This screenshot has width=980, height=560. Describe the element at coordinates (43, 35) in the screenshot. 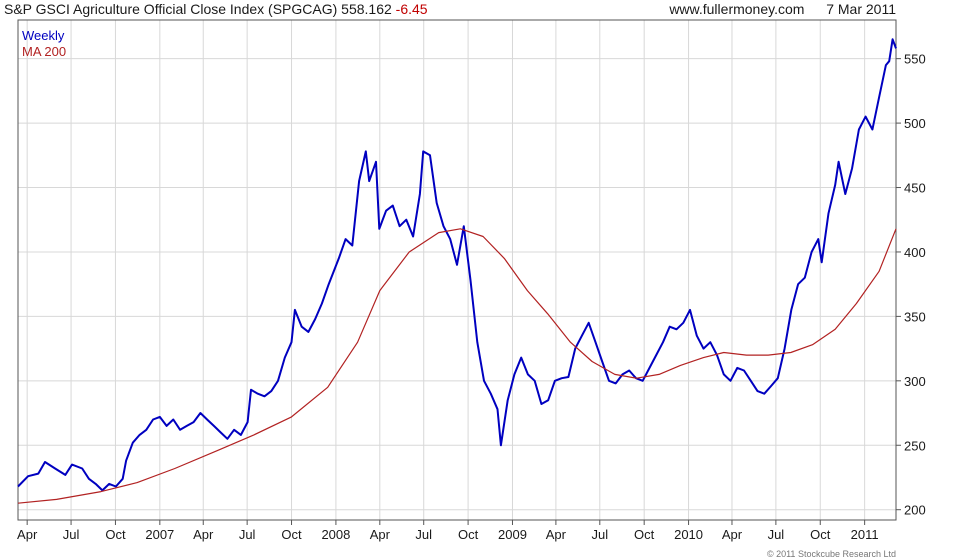

I see `legend-weekly: Weekly` at that location.